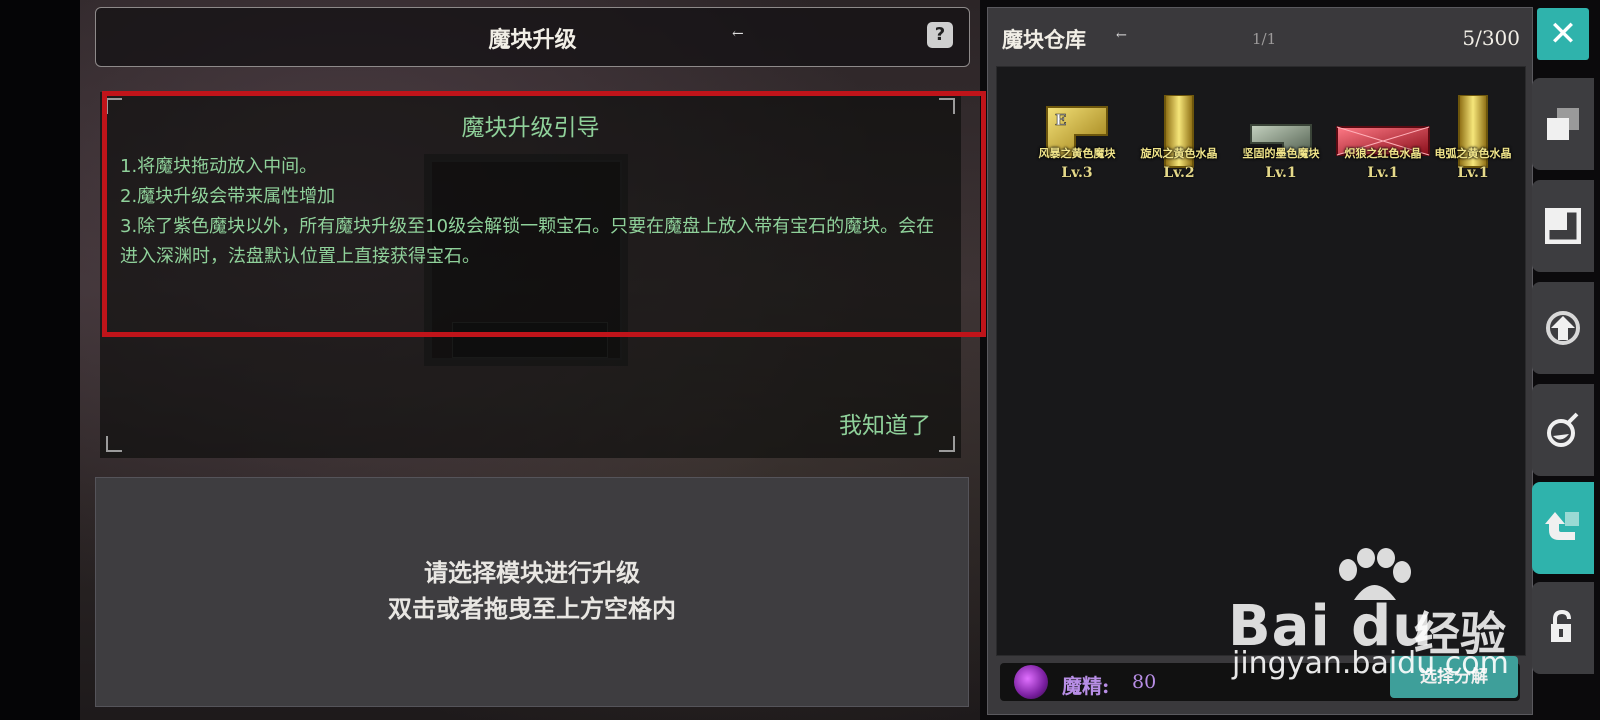 This screenshot has height=720, width=1600. I want to click on stack-icon, so click(1563, 124).